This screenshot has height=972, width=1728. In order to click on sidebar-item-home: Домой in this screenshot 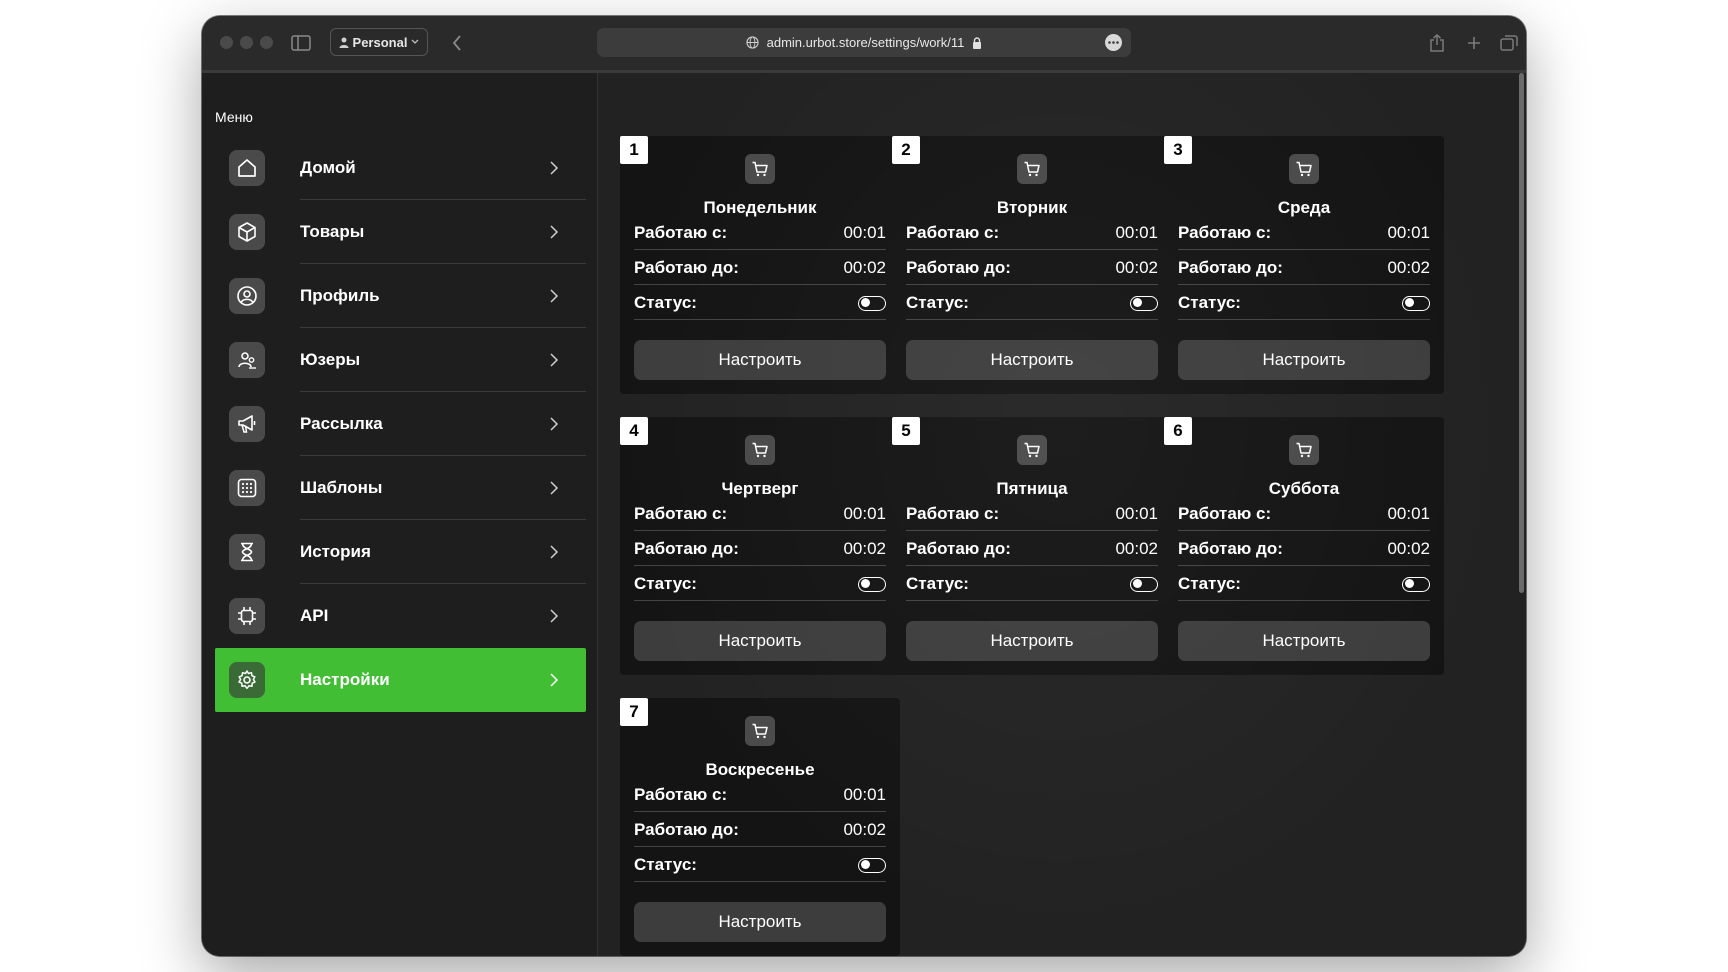, I will do `click(400, 168)`.